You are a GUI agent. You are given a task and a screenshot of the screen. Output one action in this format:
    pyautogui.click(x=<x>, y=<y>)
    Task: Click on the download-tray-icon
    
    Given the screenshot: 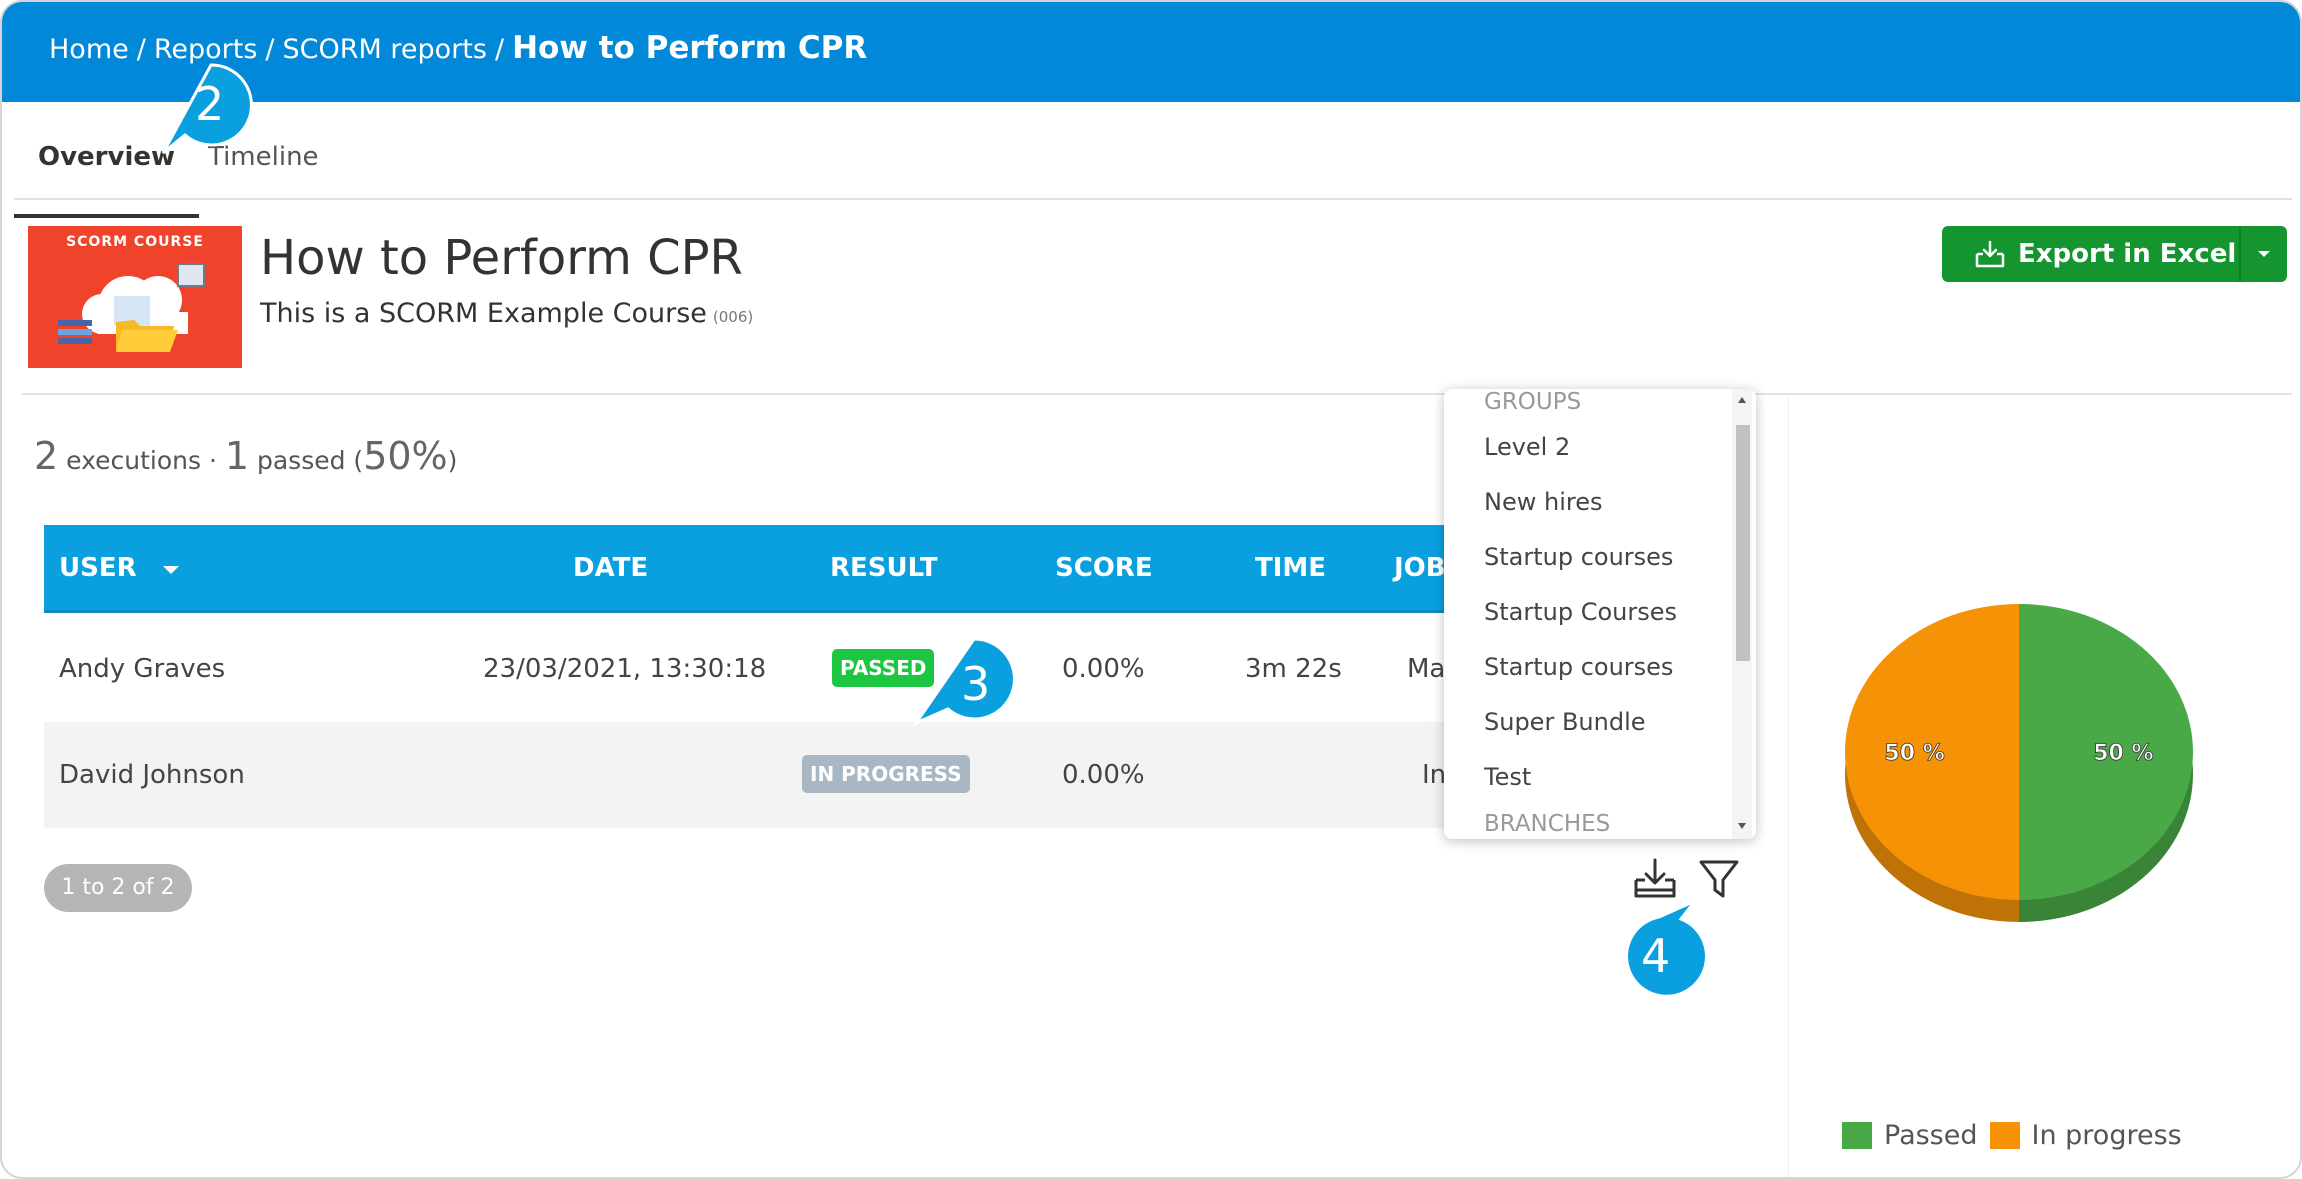 What is the action you would take?
    pyautogui.click(x=1990, y=254)
    